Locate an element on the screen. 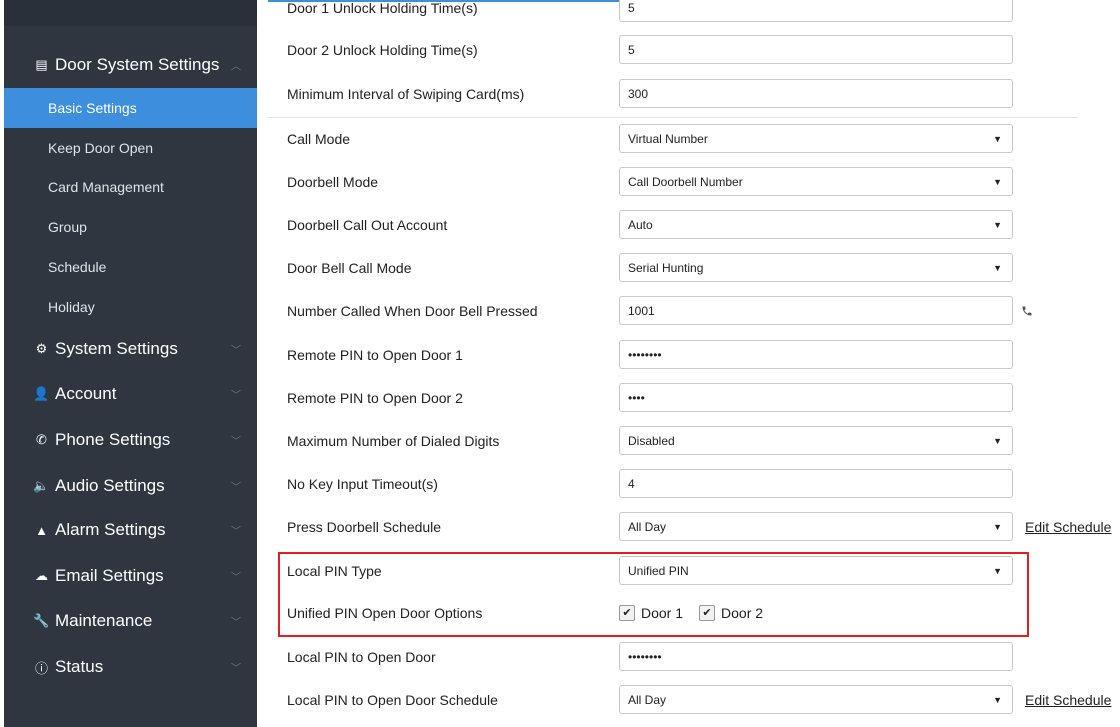 Image resolution: width=1120 pixels, height=727 pixels. nav-label: Status is located at coordinates (79, 666).